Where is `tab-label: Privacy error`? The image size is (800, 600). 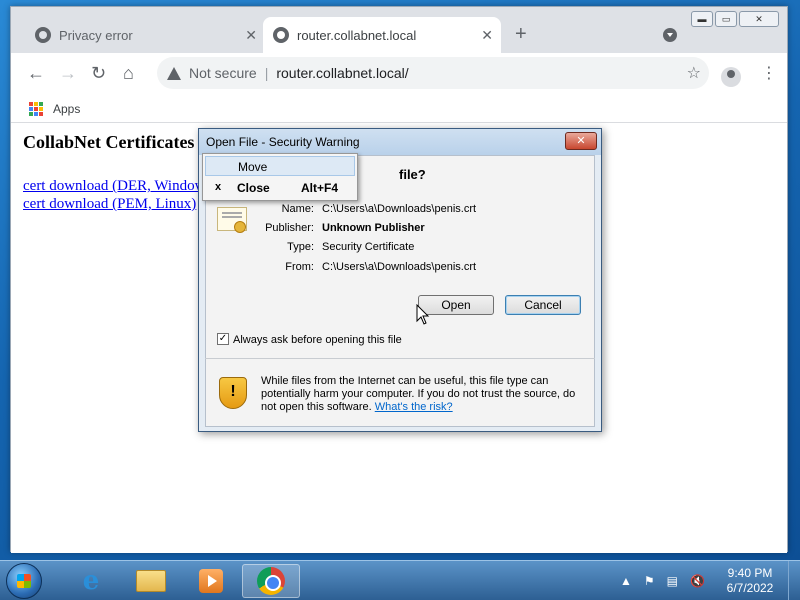
tab-label: Privacy error is located at coordinates (96, 35).